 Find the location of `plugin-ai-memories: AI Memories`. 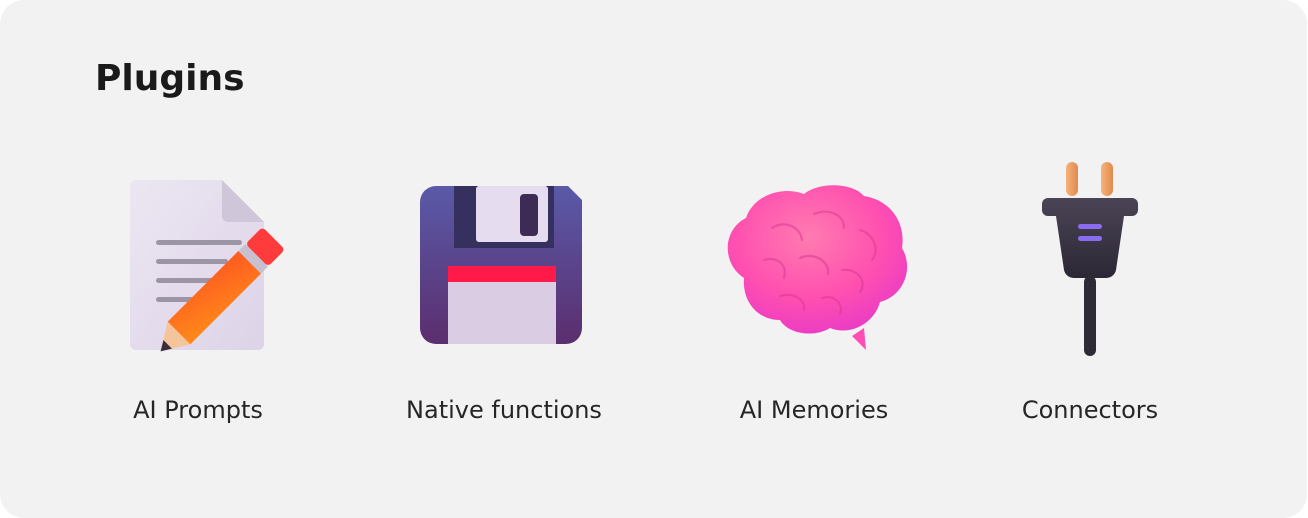

plugin-ai-memories: AI Memories is located at coordinates (814, 305).